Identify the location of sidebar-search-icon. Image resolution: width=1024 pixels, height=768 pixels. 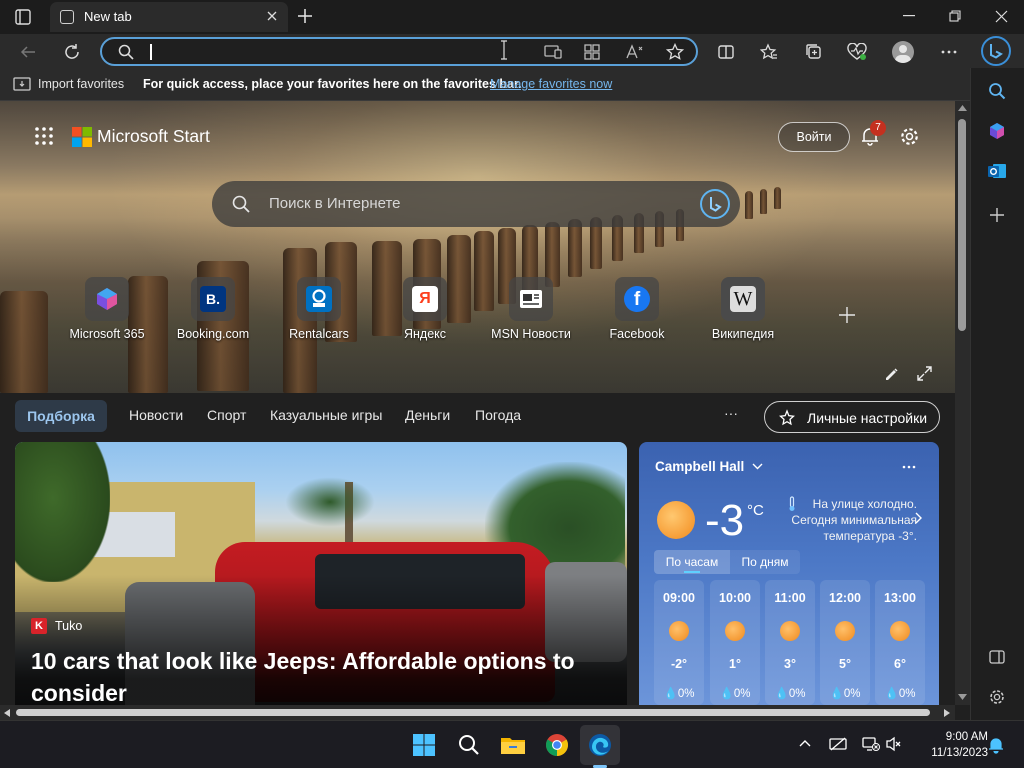
(997, 91).